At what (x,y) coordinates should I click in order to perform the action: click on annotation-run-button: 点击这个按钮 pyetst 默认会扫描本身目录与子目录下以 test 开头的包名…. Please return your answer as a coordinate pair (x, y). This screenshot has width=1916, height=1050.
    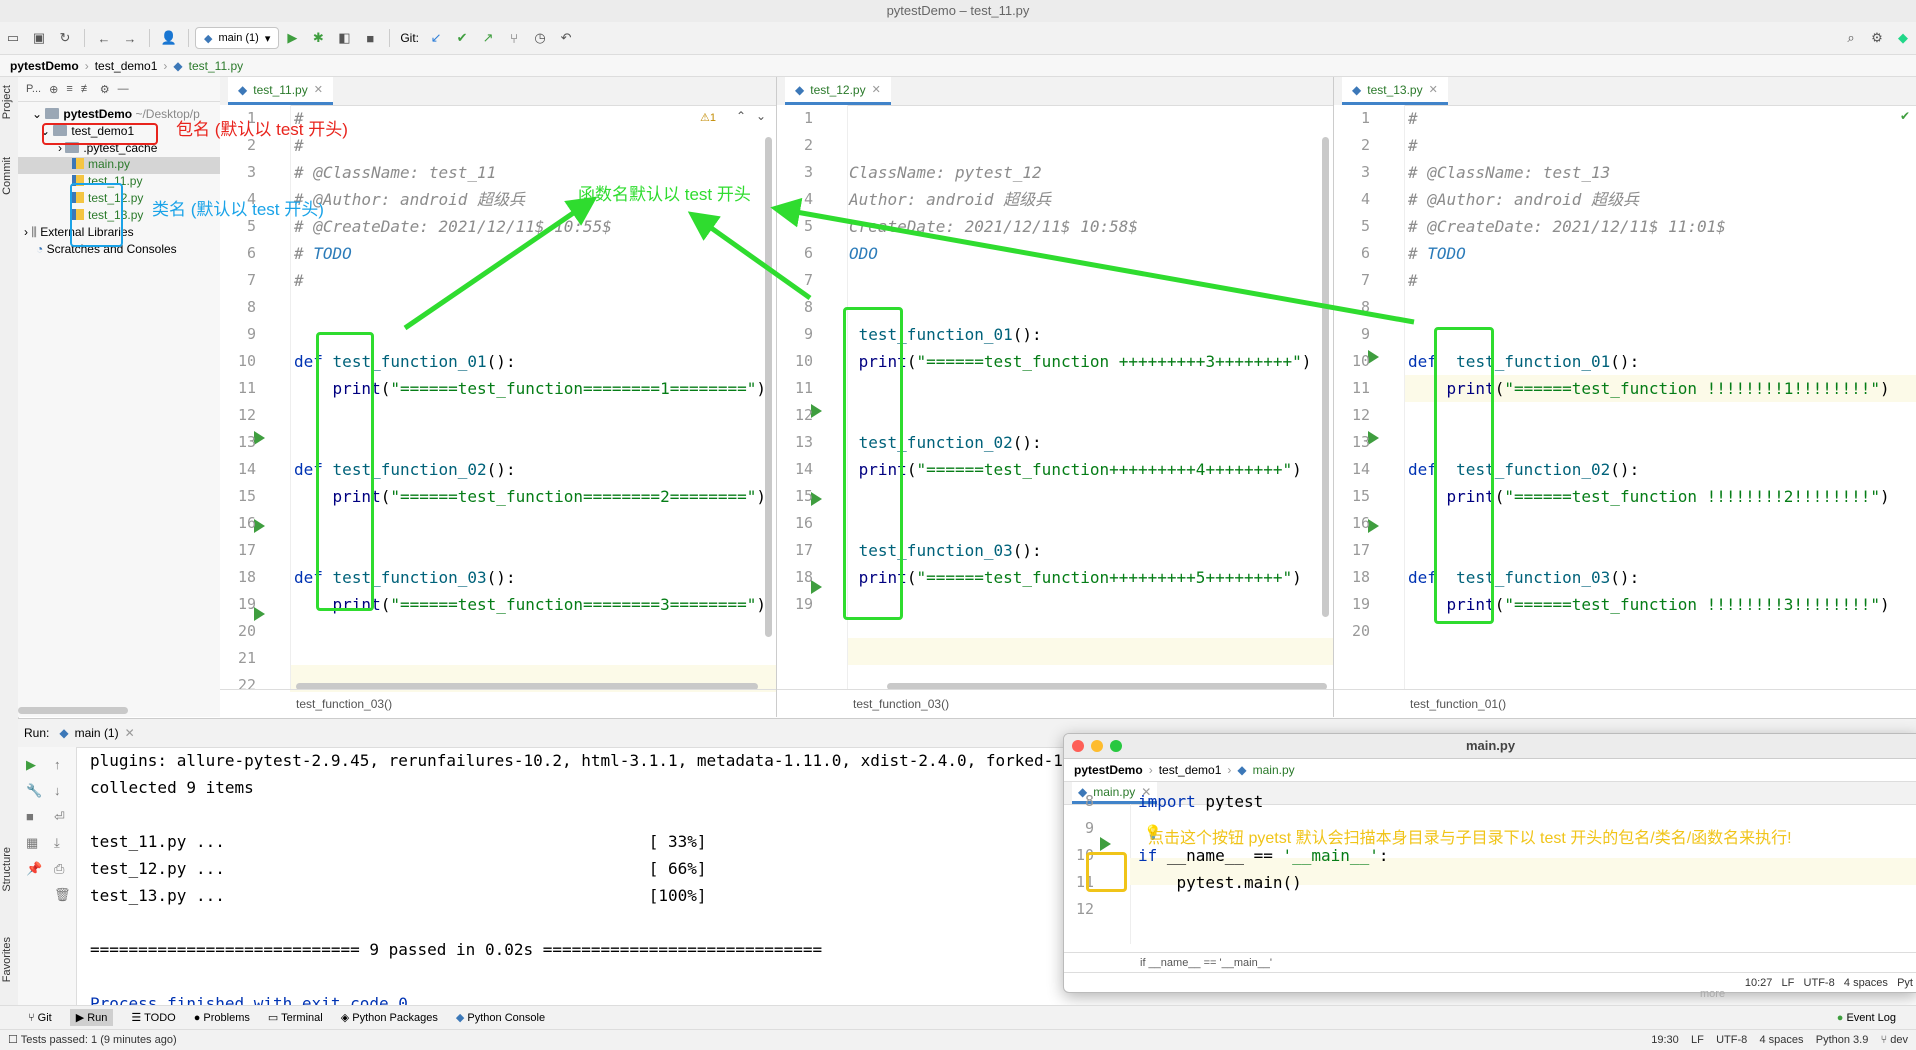
    Looking at the image, I should click on (1470, 838).